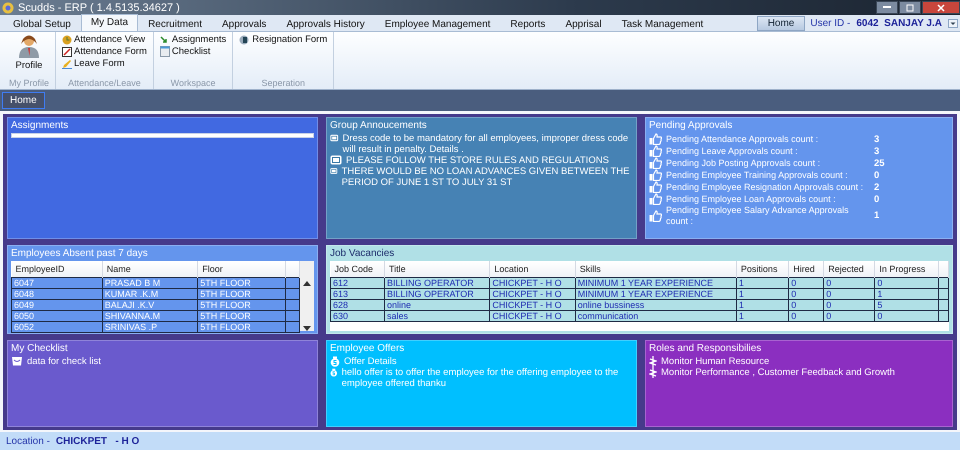  What do you see at coordinates (953, 23) in the screenshot?
I see `dropdown-caret-icon` at bounding box center [953, 23].